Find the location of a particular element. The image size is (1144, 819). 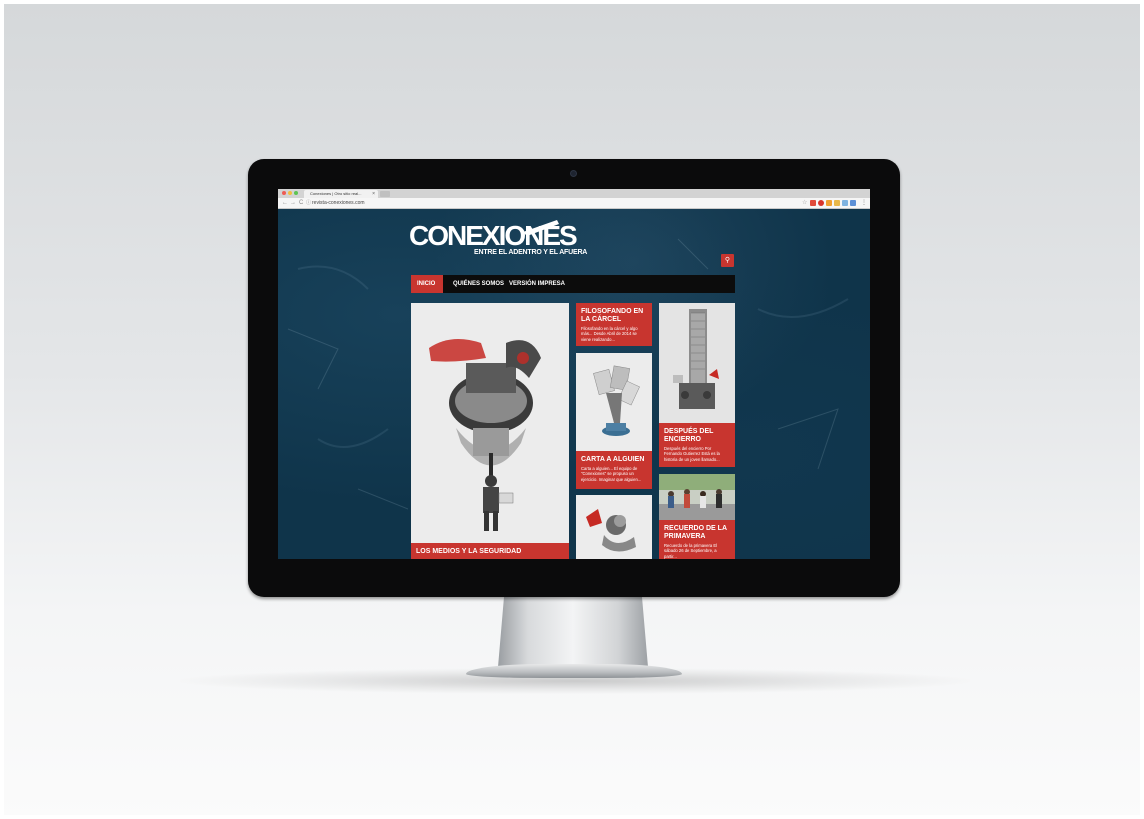

featured-article-card: LOS MEDIOS Y LA SEGURIDAD is located at coordinates (490, 431).